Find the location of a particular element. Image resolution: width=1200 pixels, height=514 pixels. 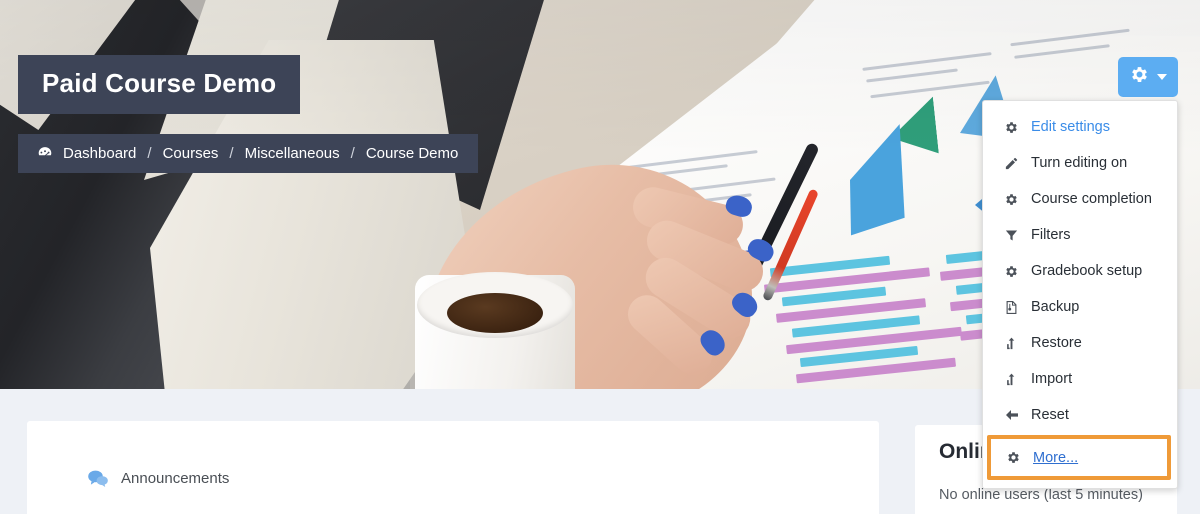

menu-item-gradebook-setup: Gradebook setup is located at coordinates (1080, 271).